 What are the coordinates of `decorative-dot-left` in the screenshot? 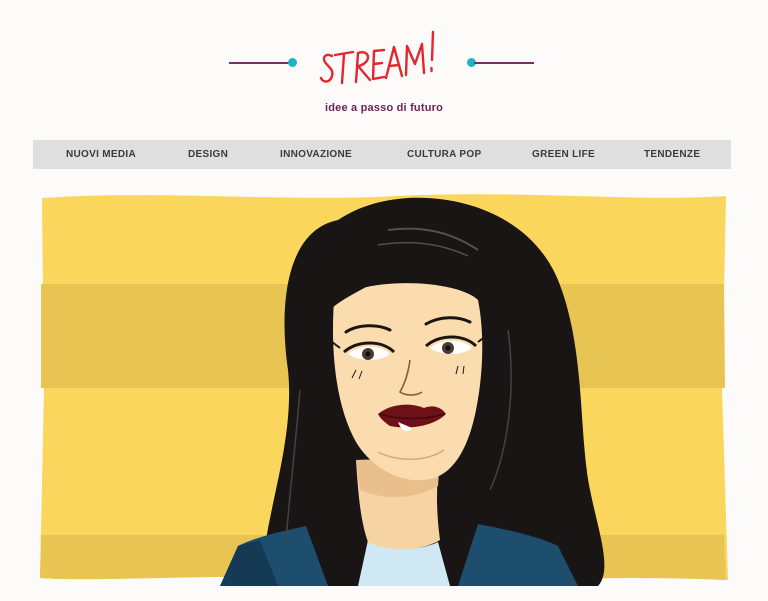 It's located at (292, 62).